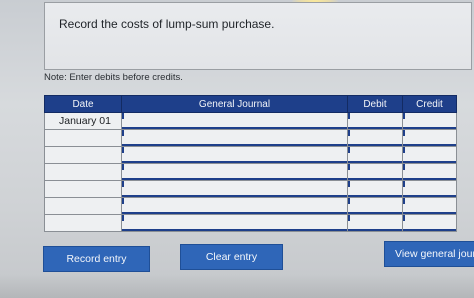 This screenshot has width=474, height=298. Describe the element at coordinates (113, 77) in the screenshot. I see `entry-note: Note: Enter debits before credits.` at that location.